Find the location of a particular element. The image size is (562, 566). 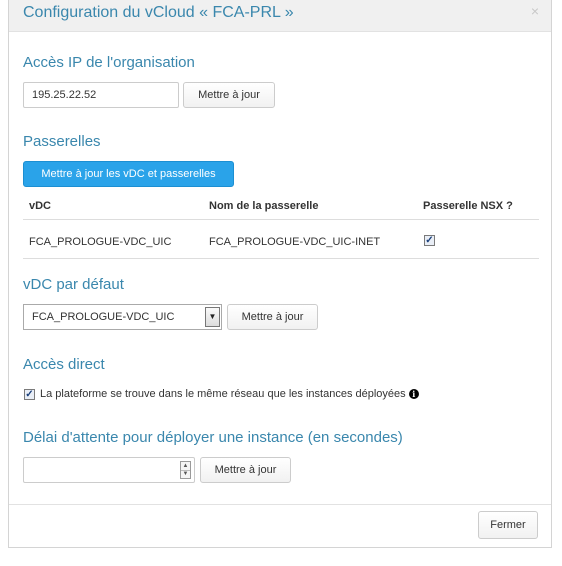

timeout-number-input: ▲ ▼ is located at coordinates (109, 470).